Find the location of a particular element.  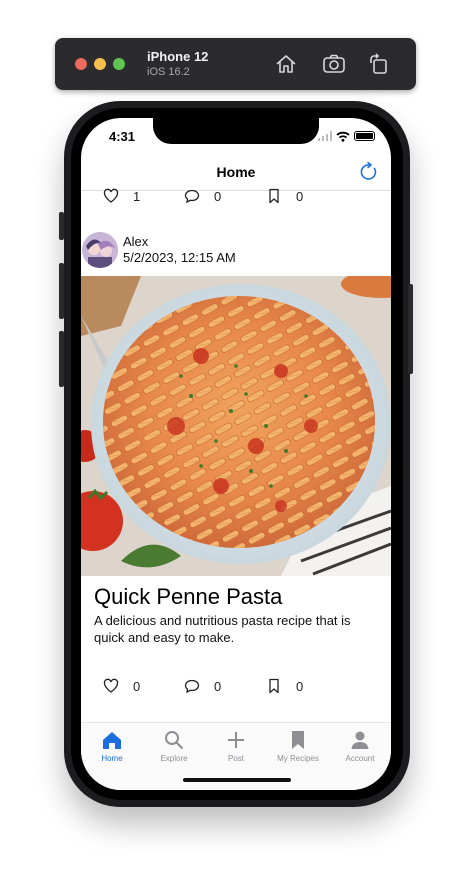

zoom-window-button is located at coordinates (119, 64).